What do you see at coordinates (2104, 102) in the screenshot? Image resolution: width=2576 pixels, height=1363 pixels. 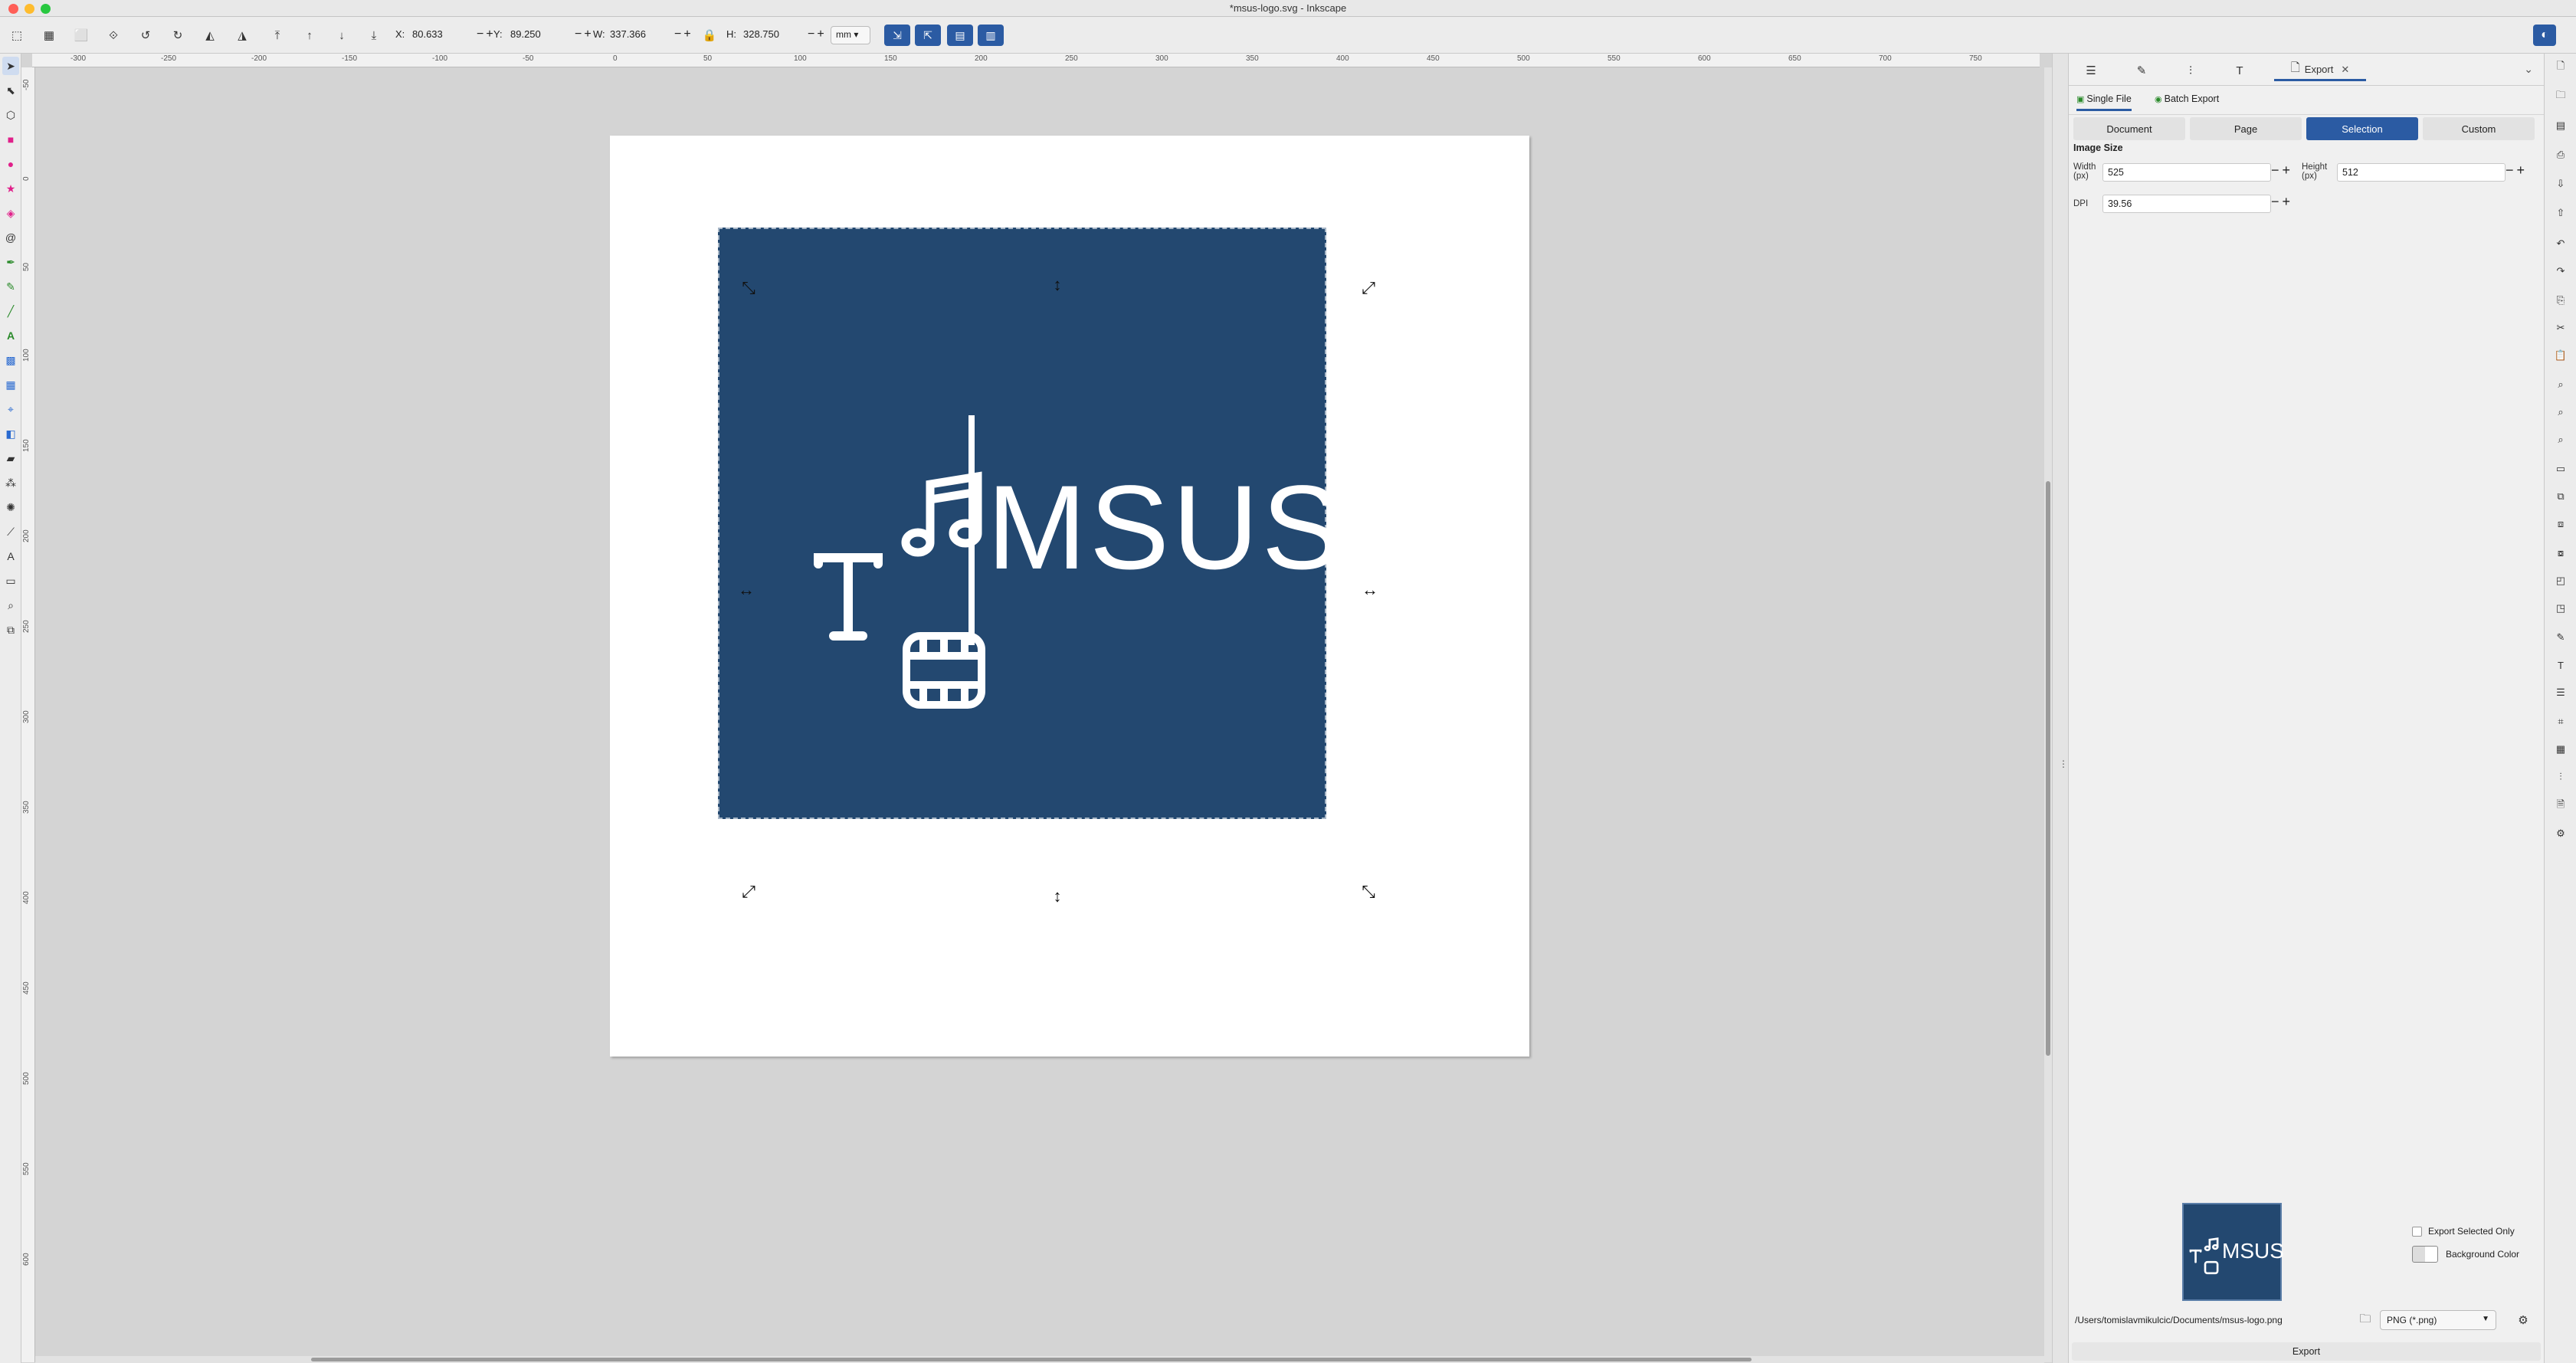 I see `tab-single-file: ▣ Single File` at bounding box center [2104, 102].